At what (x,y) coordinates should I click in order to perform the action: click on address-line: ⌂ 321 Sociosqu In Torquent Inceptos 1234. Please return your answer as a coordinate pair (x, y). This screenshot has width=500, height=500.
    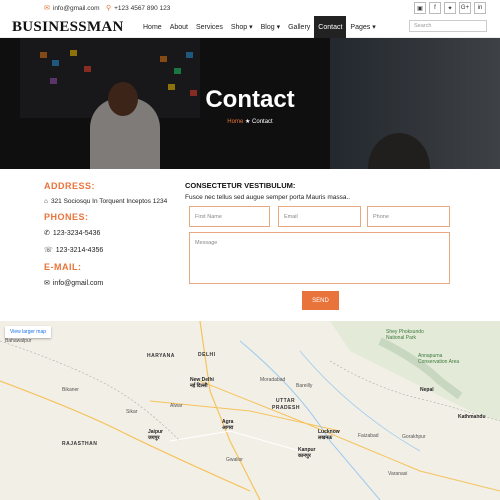
    Looking at the image, I should click on (105, 201).